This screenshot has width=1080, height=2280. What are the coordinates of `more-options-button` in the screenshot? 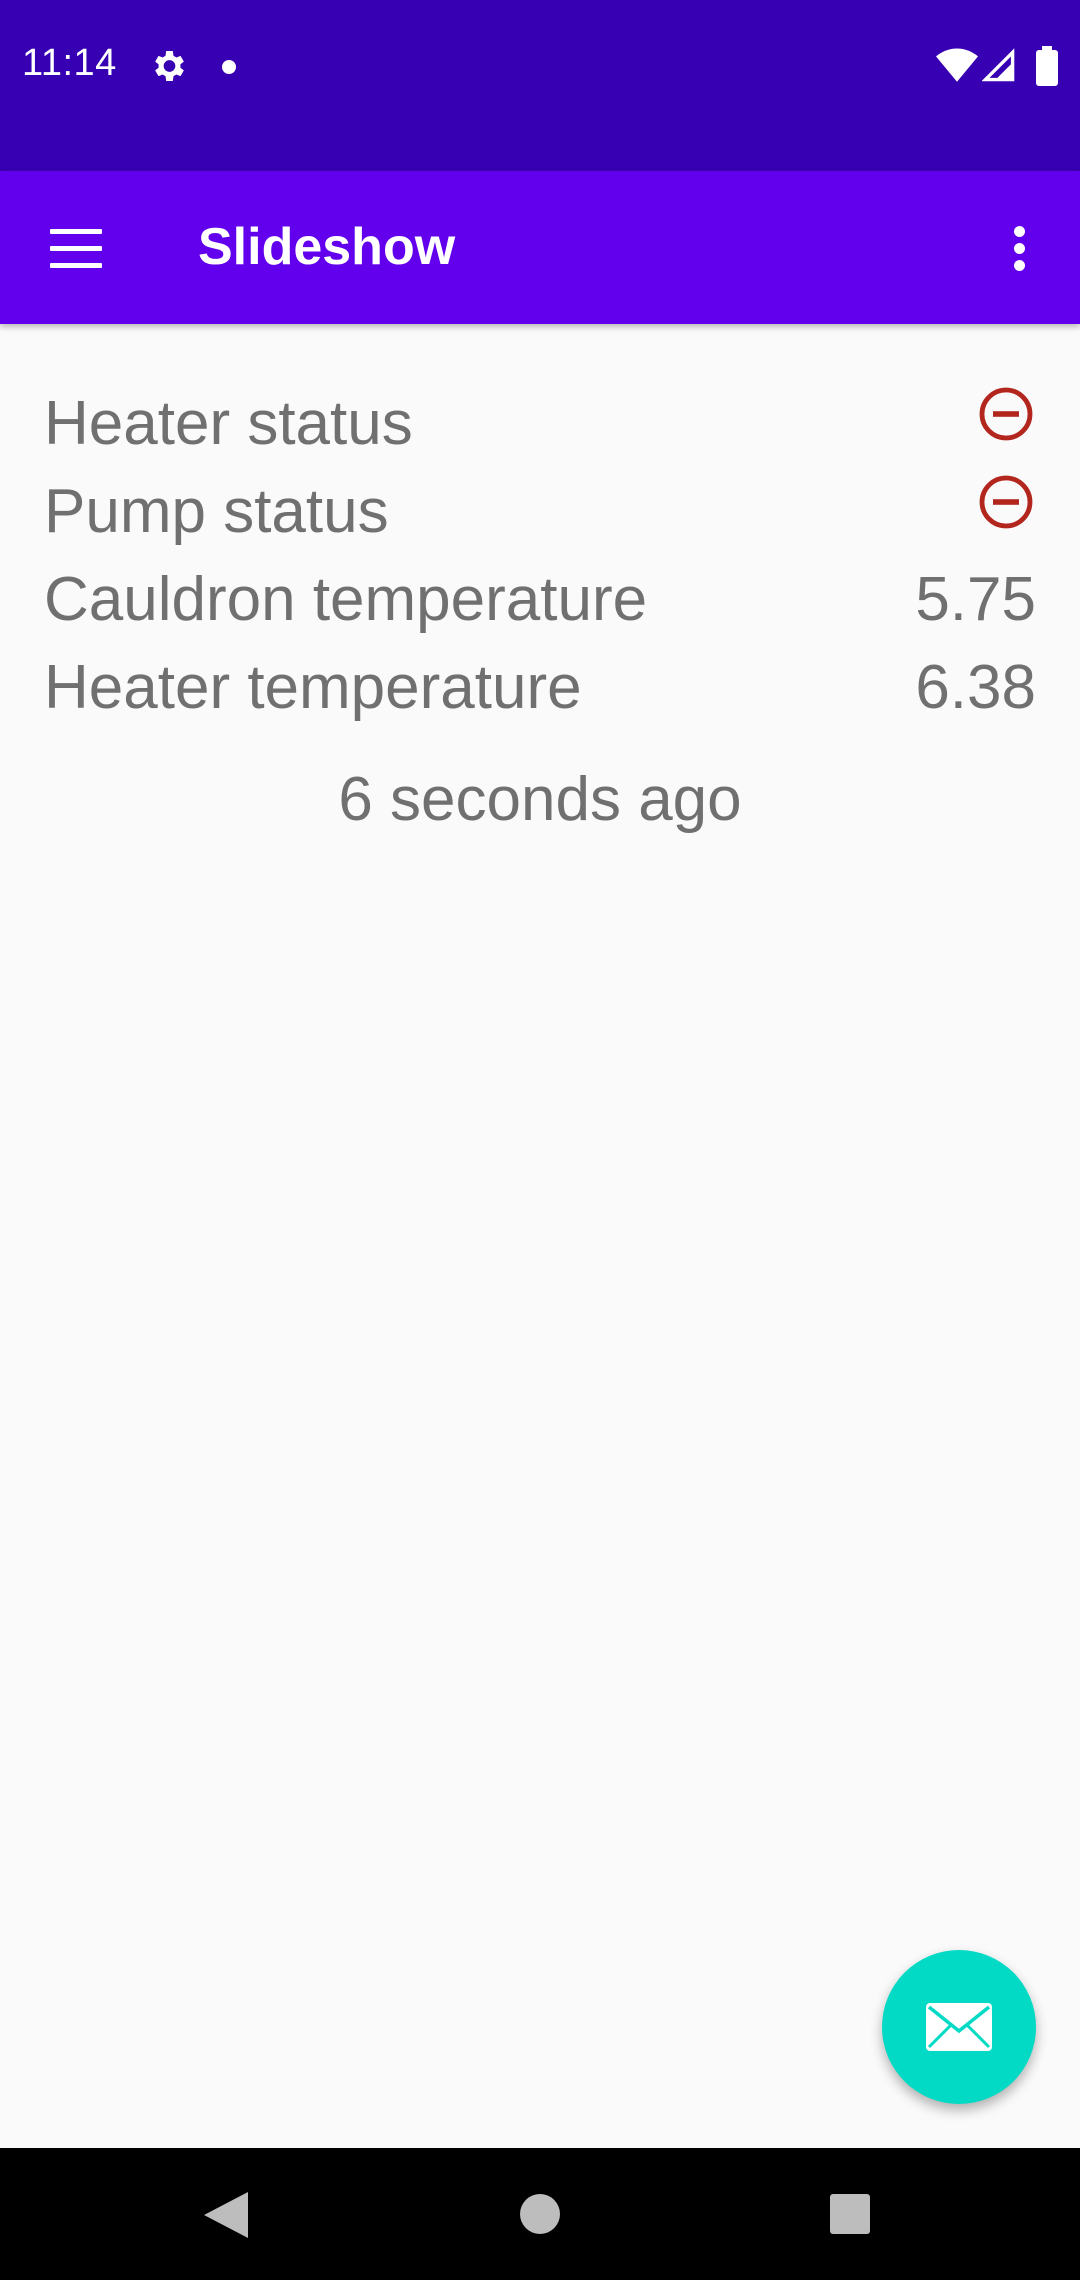 It's located at (1020, 249).